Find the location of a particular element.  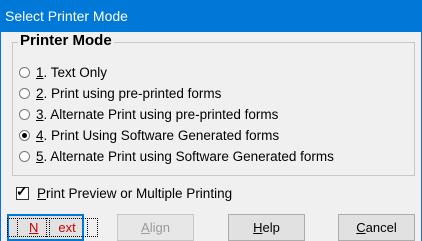

next-button: Next is located at coordinates (52, 227).